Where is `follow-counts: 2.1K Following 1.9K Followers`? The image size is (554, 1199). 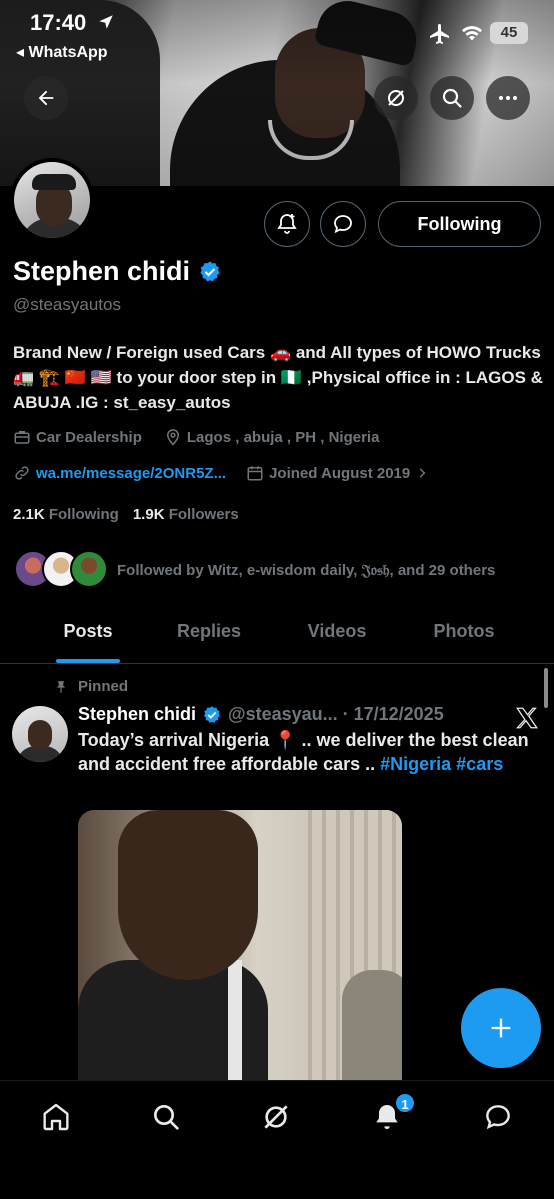
follow-counts: 2.1K Following 1.9K Followers is located at coordinates (126, 514).